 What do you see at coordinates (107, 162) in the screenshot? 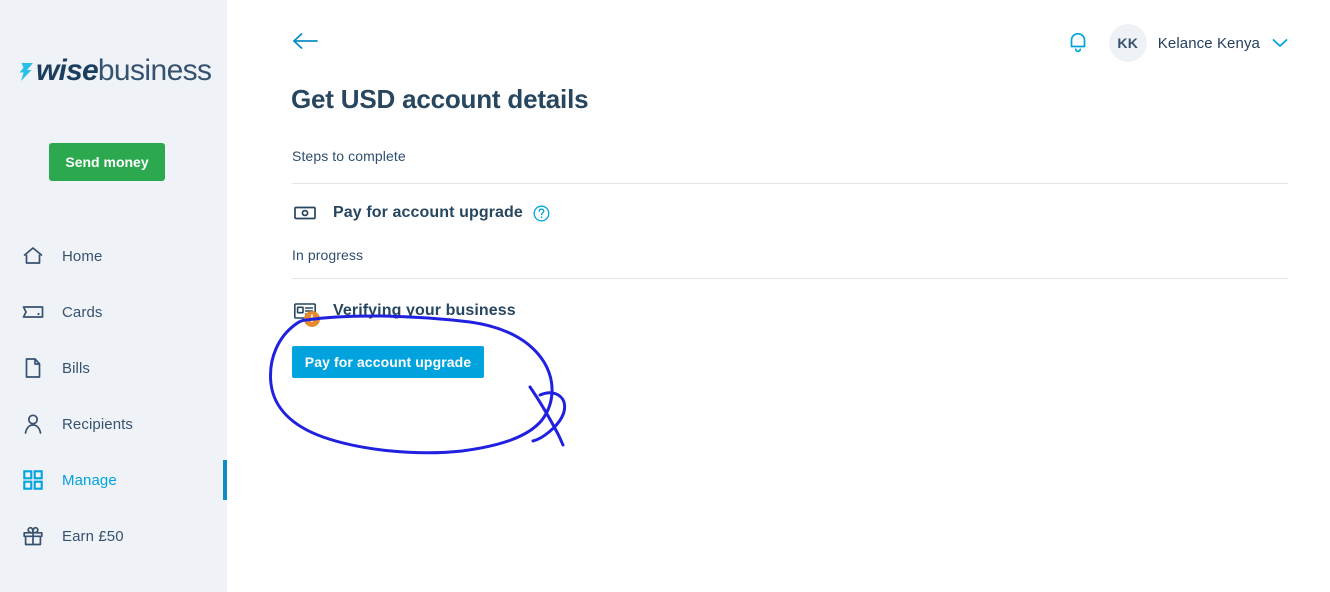
I see `send-money-button: Send money` at bounding box center [107, 162].